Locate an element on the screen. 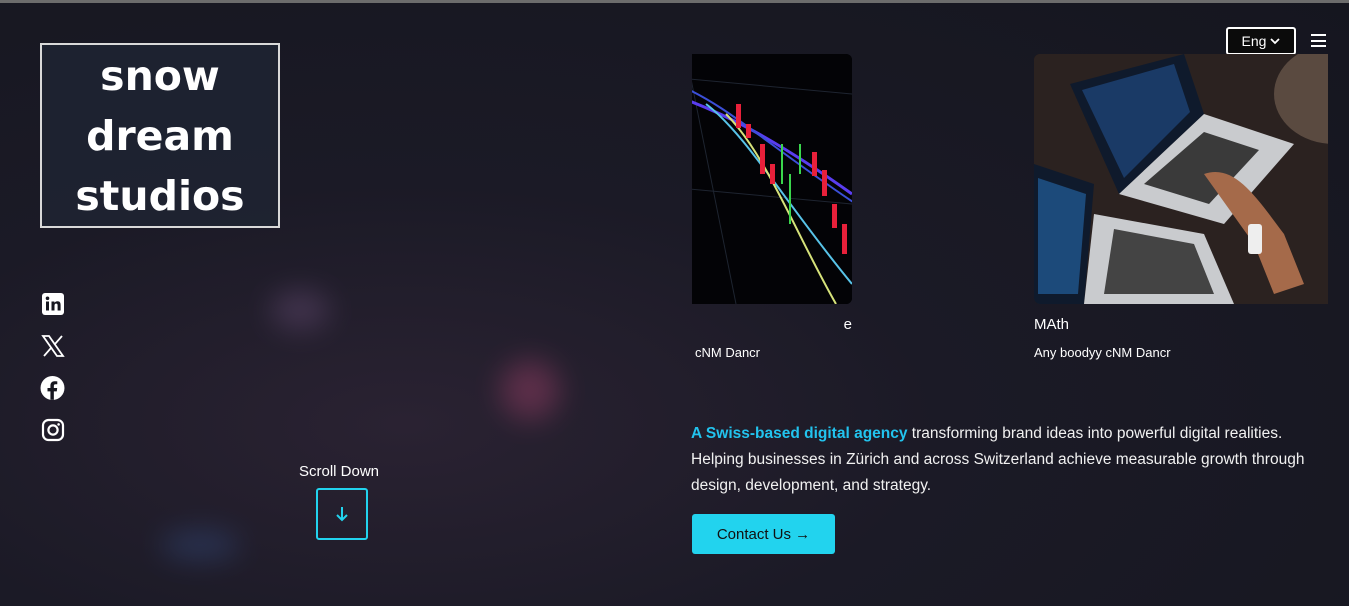 Image resolution: width=1349 pixels, height=606 pixels. project-card: MAth Any boodyy cNM Dancr is located at coordinates (1181, 207).